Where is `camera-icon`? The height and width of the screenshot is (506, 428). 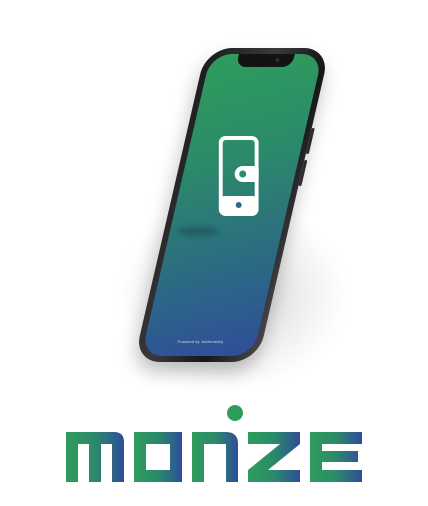
camera-icon is located at coordinates (277, 60).